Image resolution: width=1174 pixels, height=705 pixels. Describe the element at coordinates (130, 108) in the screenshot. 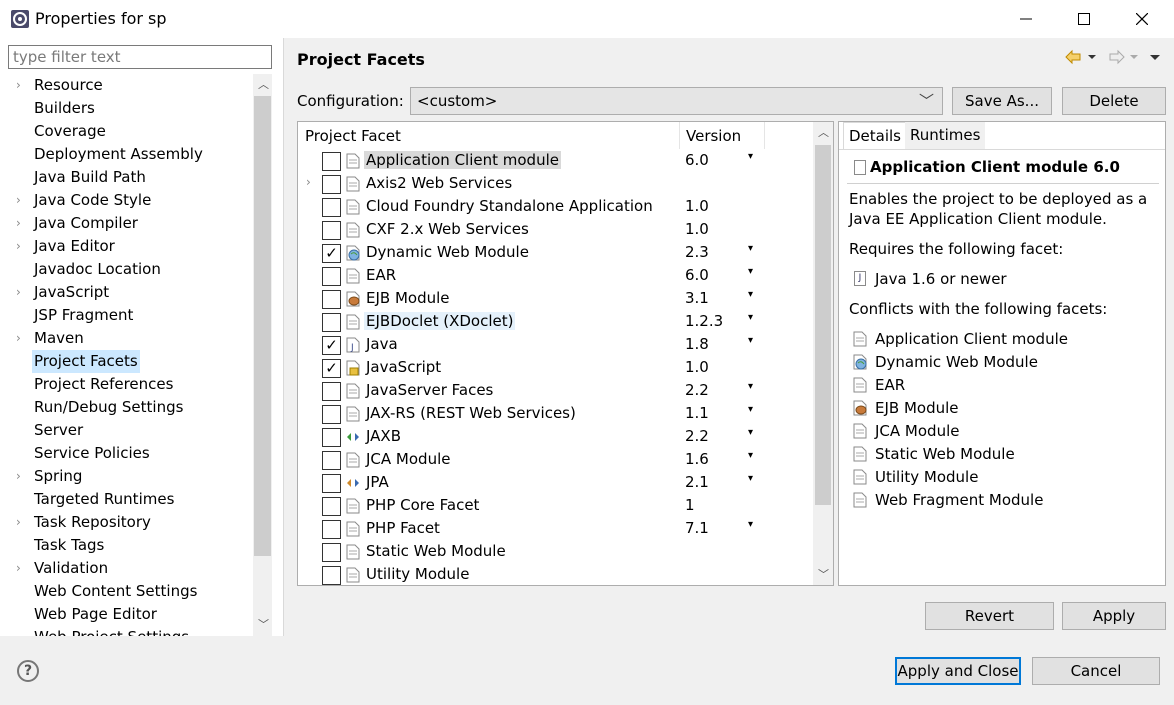

I see `tree-item: Builders` at that location.